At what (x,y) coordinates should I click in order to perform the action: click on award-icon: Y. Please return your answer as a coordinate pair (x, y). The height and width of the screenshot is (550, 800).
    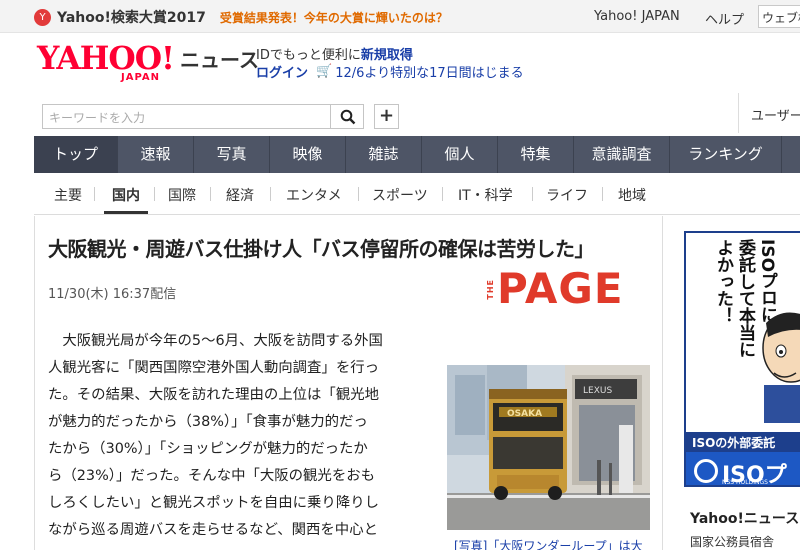
    Looking at the image, I should click on (42, 17).